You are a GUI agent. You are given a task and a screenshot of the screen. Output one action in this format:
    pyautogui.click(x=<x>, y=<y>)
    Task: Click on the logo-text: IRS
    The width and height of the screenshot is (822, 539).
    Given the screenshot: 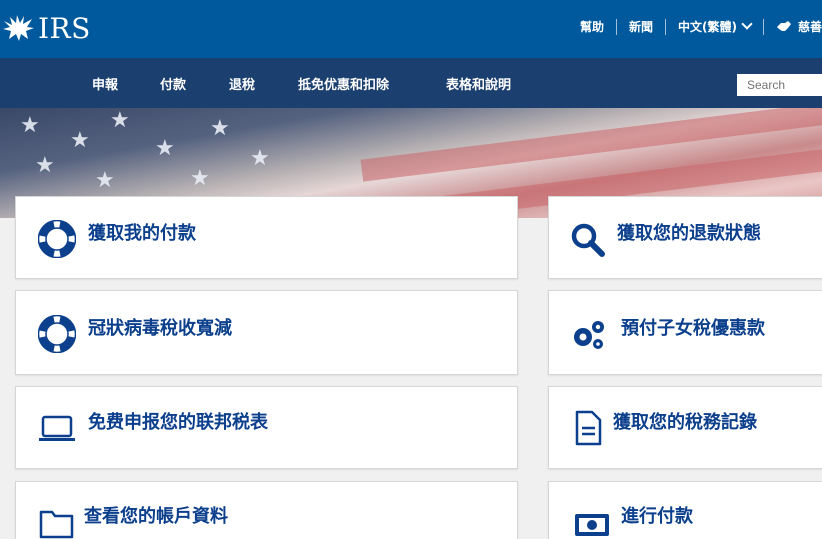 What is the action you would take?
    pyautogui.click(x=64, y=28)
    